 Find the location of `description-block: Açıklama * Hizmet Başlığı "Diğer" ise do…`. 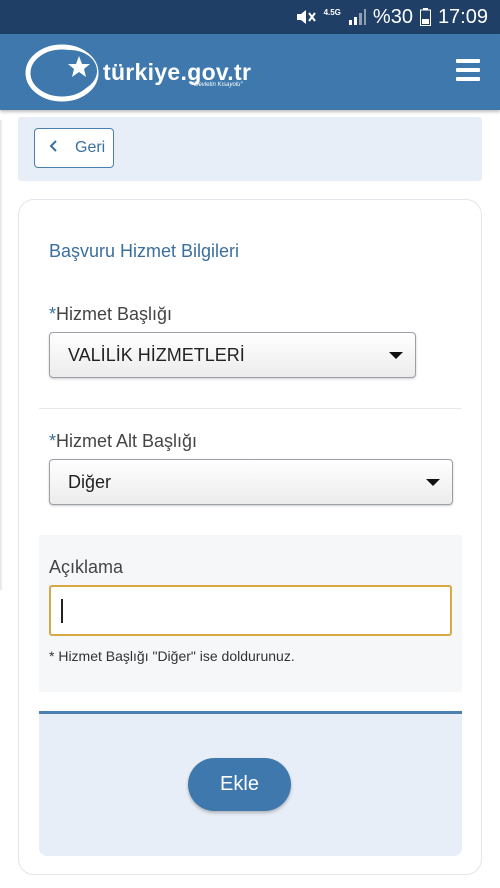

description-block: Açıklama * Hizmet Başlığı "Diğer" ise do… is located at coordinates (250, 613).